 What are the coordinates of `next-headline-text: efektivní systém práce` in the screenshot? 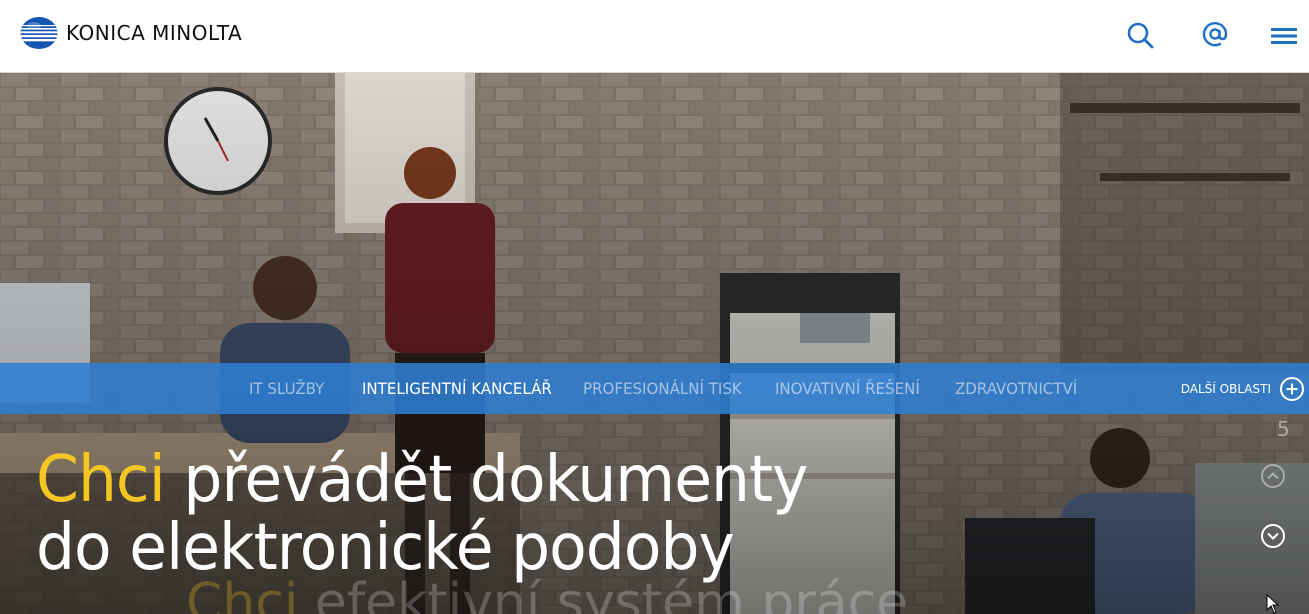 It's located at (611, 593).